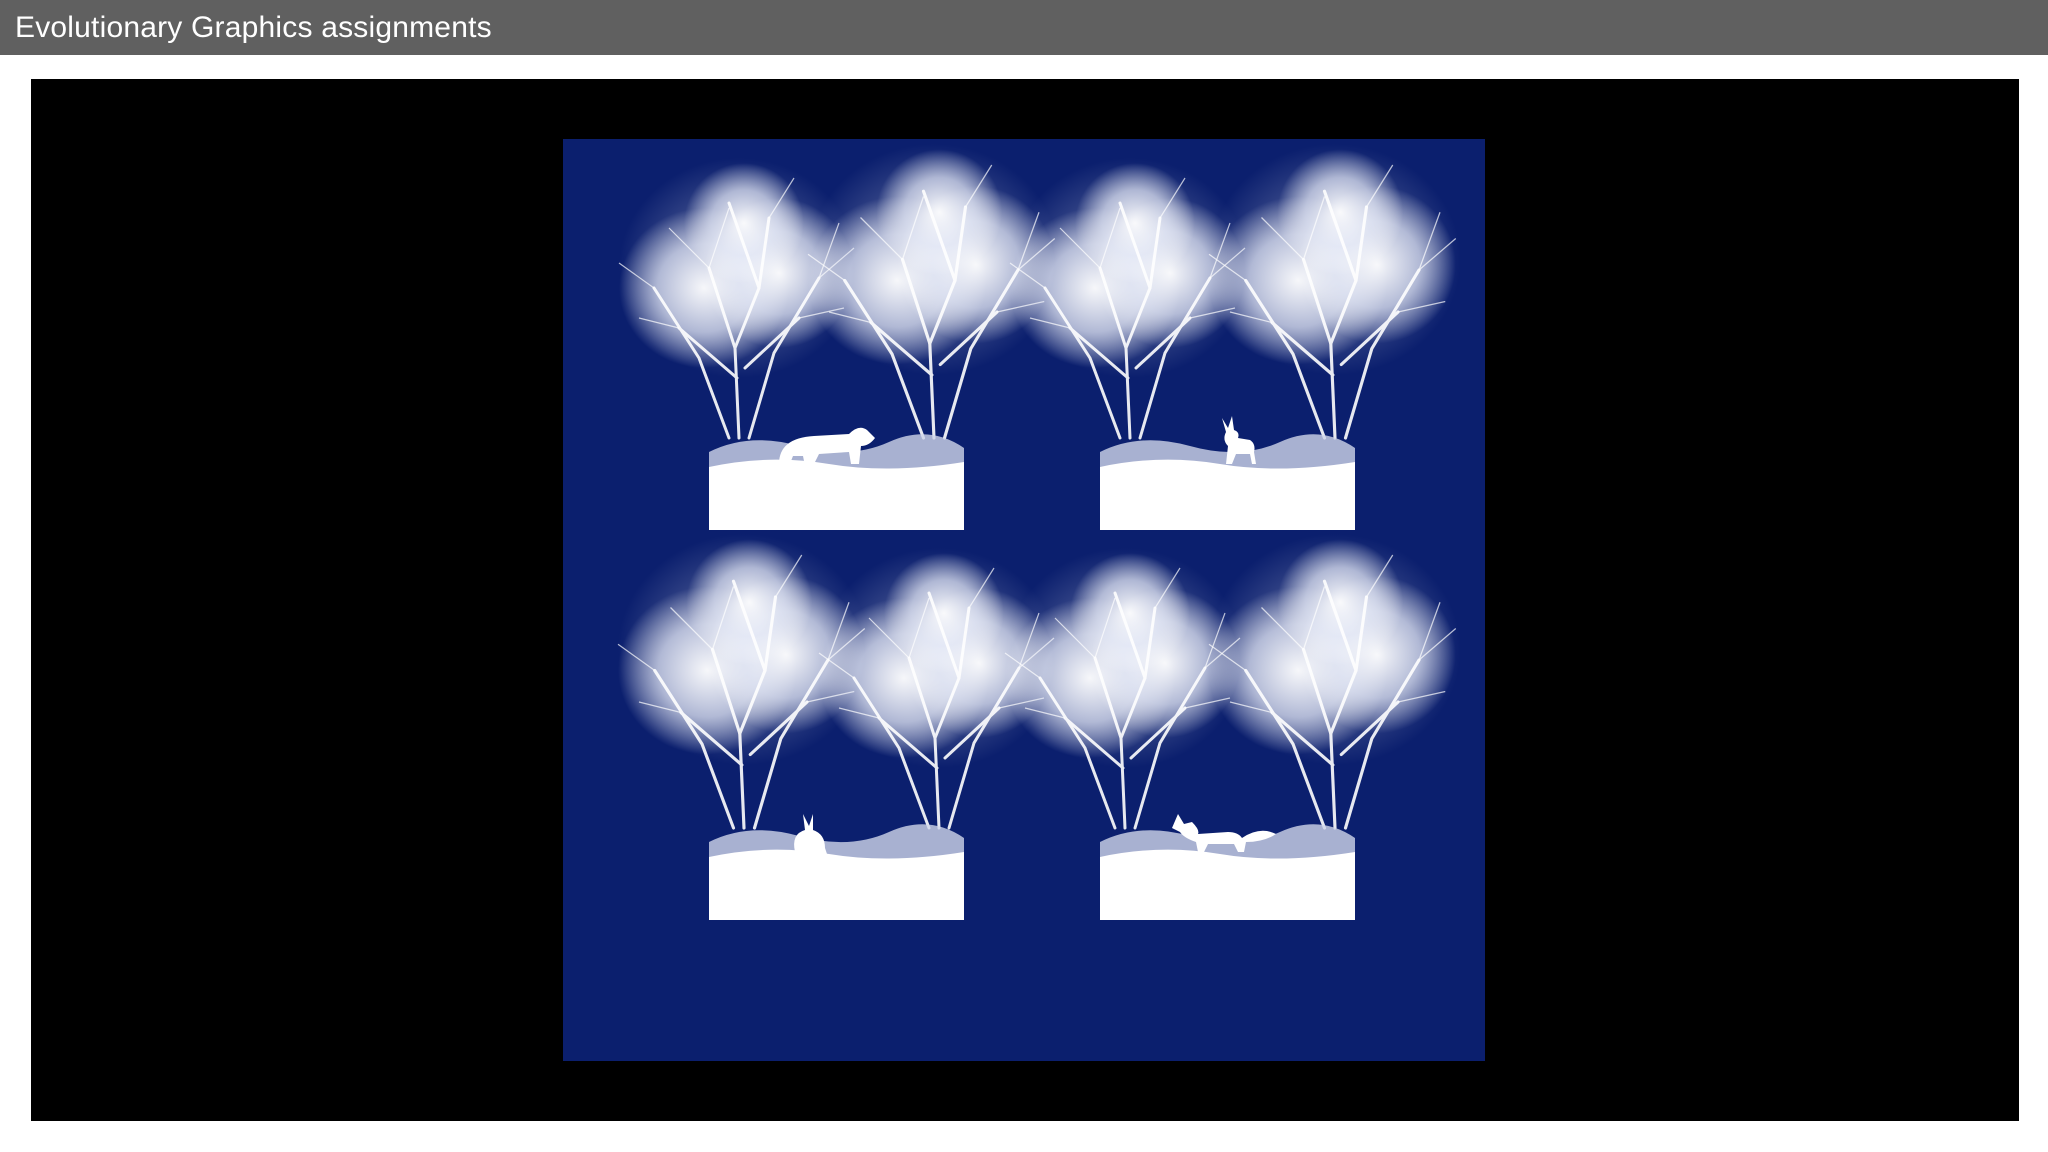 The image size is (2048, 1152). I want to click on panel-bottom-left, so click(838, 726).